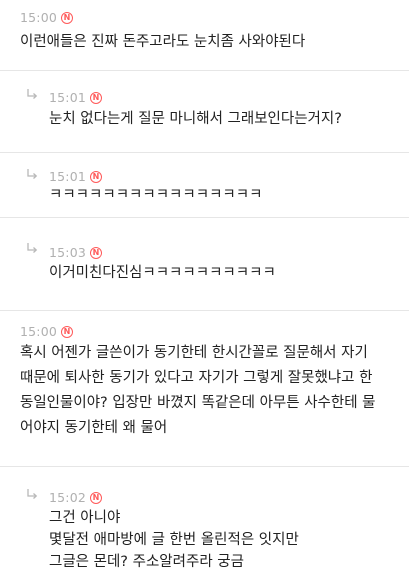 The image size is (409, 572). I want to click on comment-meta: 15:03 N, so click(76, 252).